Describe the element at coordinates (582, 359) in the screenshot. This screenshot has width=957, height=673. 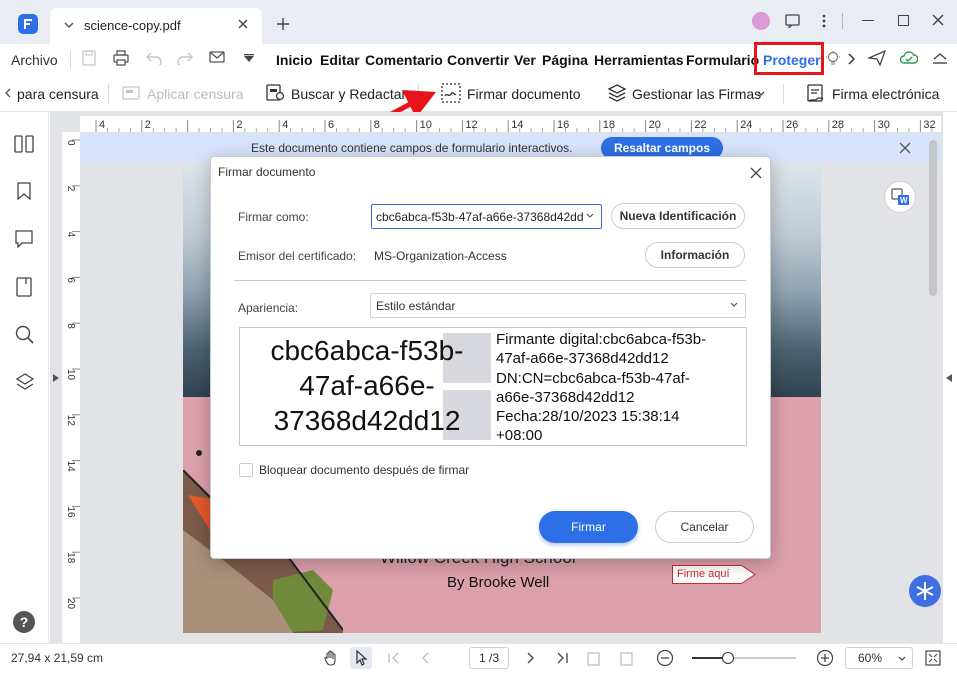
I see `preview-detail-line: 47af-a66e-37368d42dd12` at that location.